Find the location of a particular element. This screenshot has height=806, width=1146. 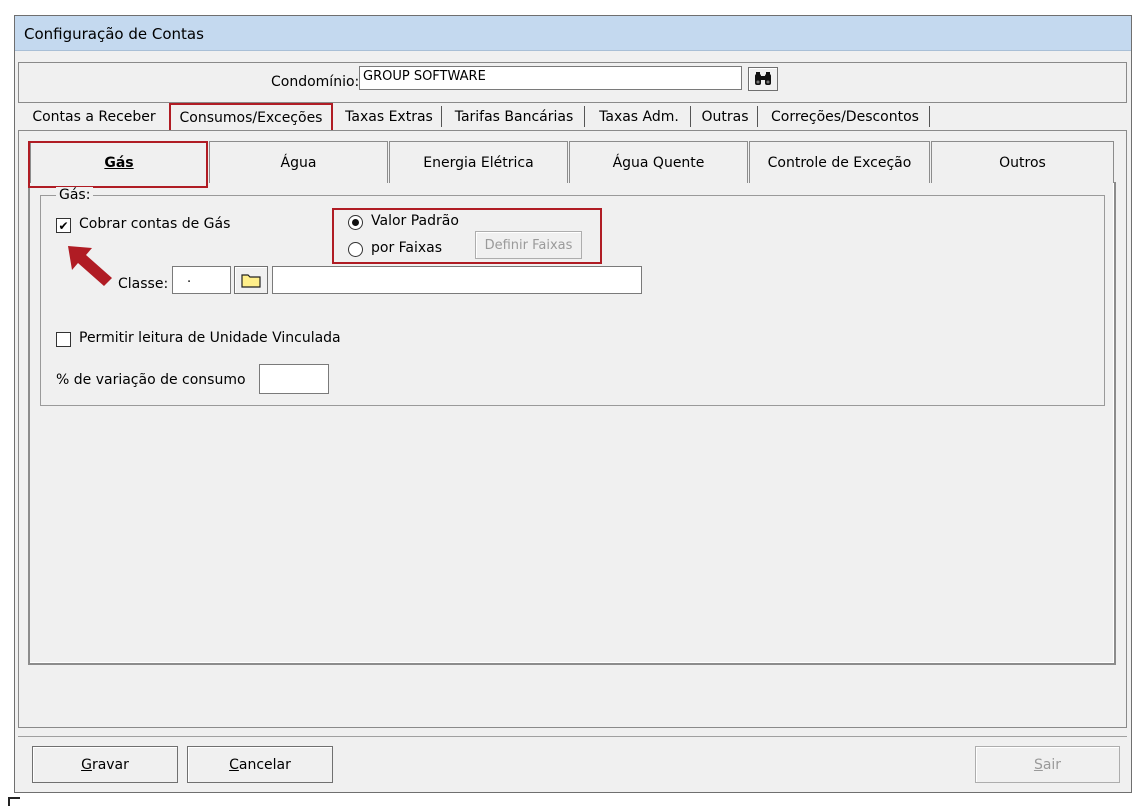

tab-consumos-excecoes: Consumos/Exceções is located at coordinates (251, 118).